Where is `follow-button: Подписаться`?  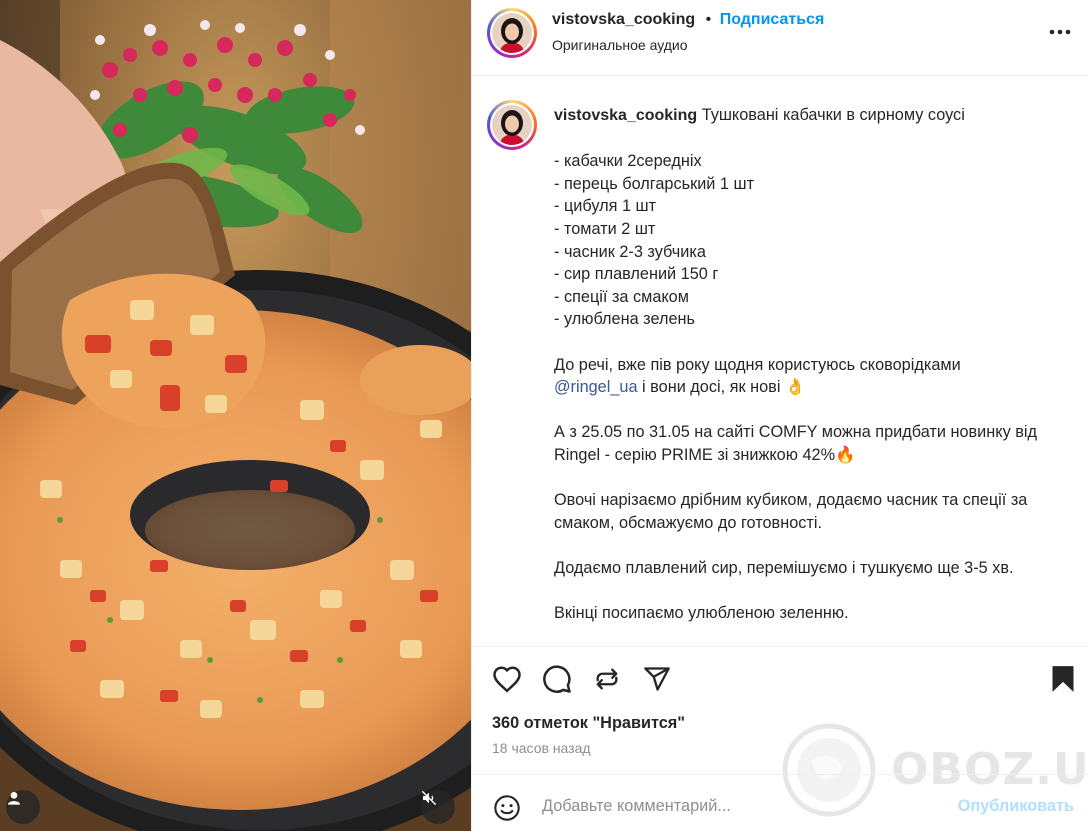 follow-button: Подписаться is located at coordinates (772, 19).